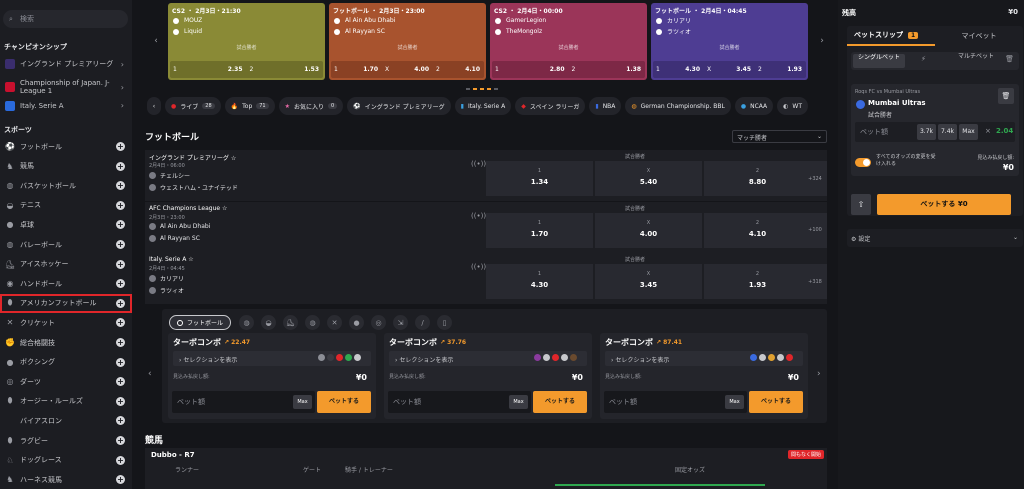 This screenshot has height=489, width=1024. What do you see at coordinates (729, 69) in the screenshot?
I see `card-odds: 1 4.30 X 3.45 2 1.93` at bounding box center [729, 69].